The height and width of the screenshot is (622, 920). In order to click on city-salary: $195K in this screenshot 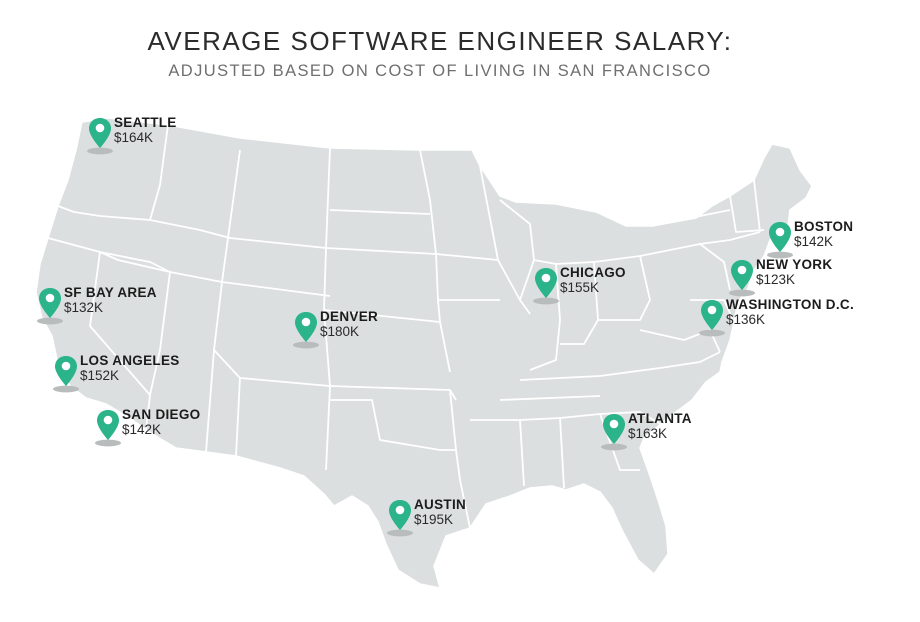, I will do `click(434, 519)`.